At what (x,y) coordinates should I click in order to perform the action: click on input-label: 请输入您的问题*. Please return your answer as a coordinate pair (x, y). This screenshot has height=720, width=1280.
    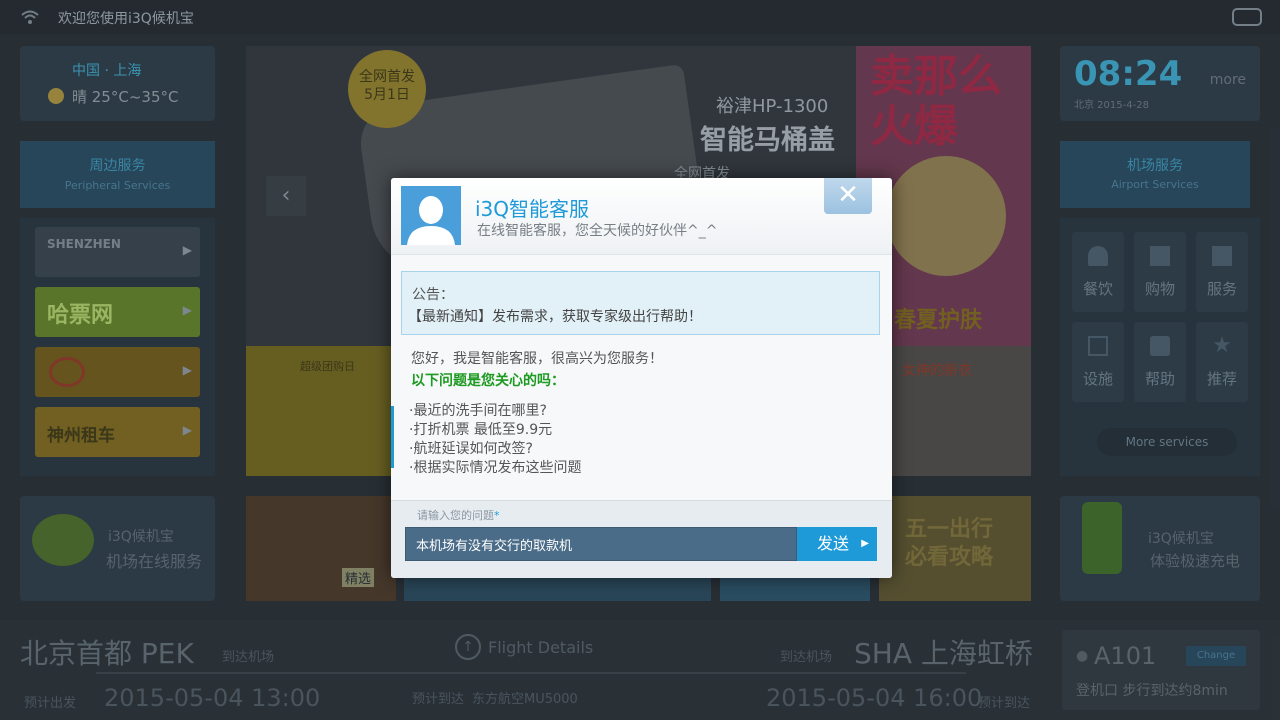
    Looking at the image, I should click on (458, 515).